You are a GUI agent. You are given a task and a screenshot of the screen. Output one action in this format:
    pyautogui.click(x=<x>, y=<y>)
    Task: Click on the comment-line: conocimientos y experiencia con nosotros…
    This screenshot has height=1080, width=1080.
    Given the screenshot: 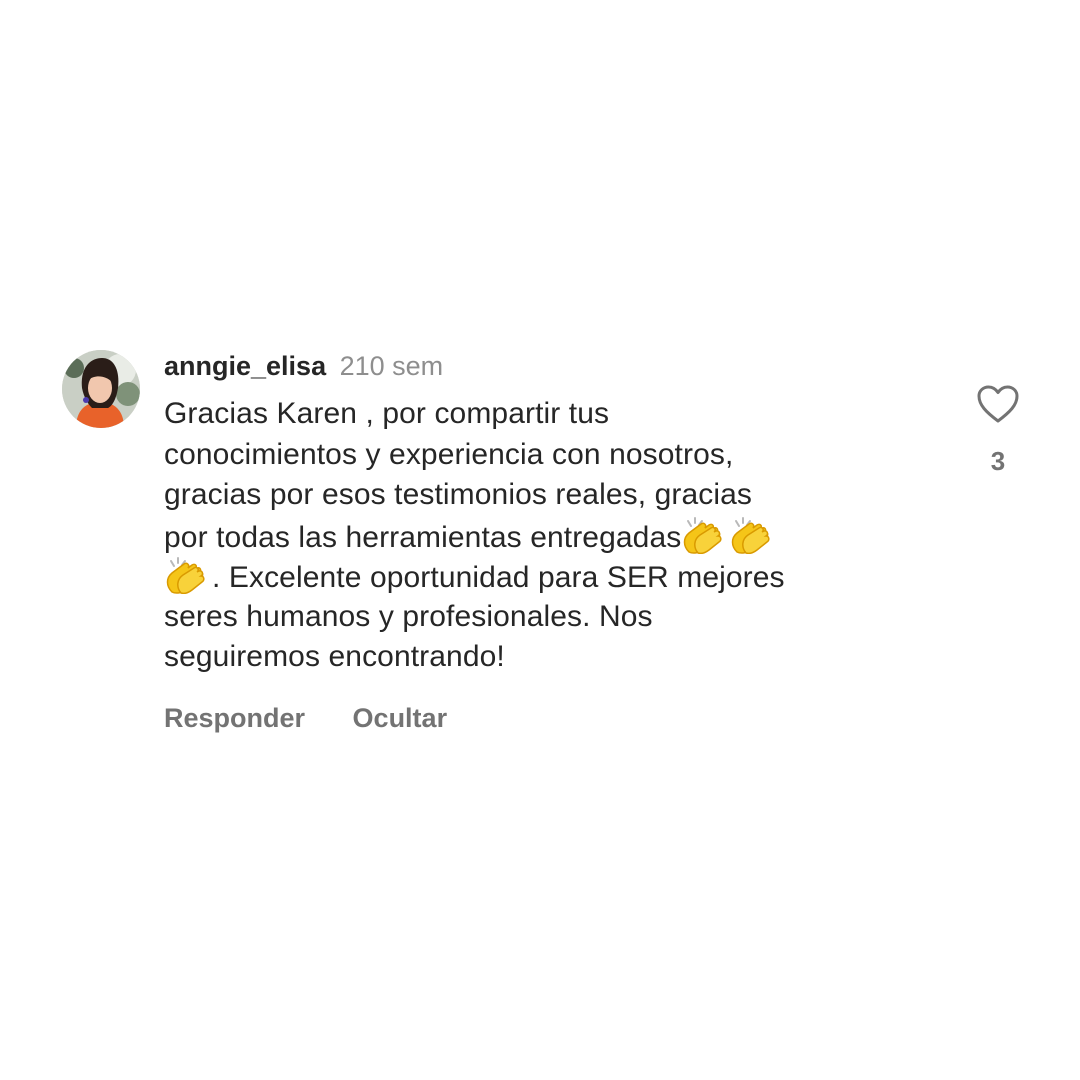 What is the action you would take?
    pyautogui.click(x=449, y=454)
    